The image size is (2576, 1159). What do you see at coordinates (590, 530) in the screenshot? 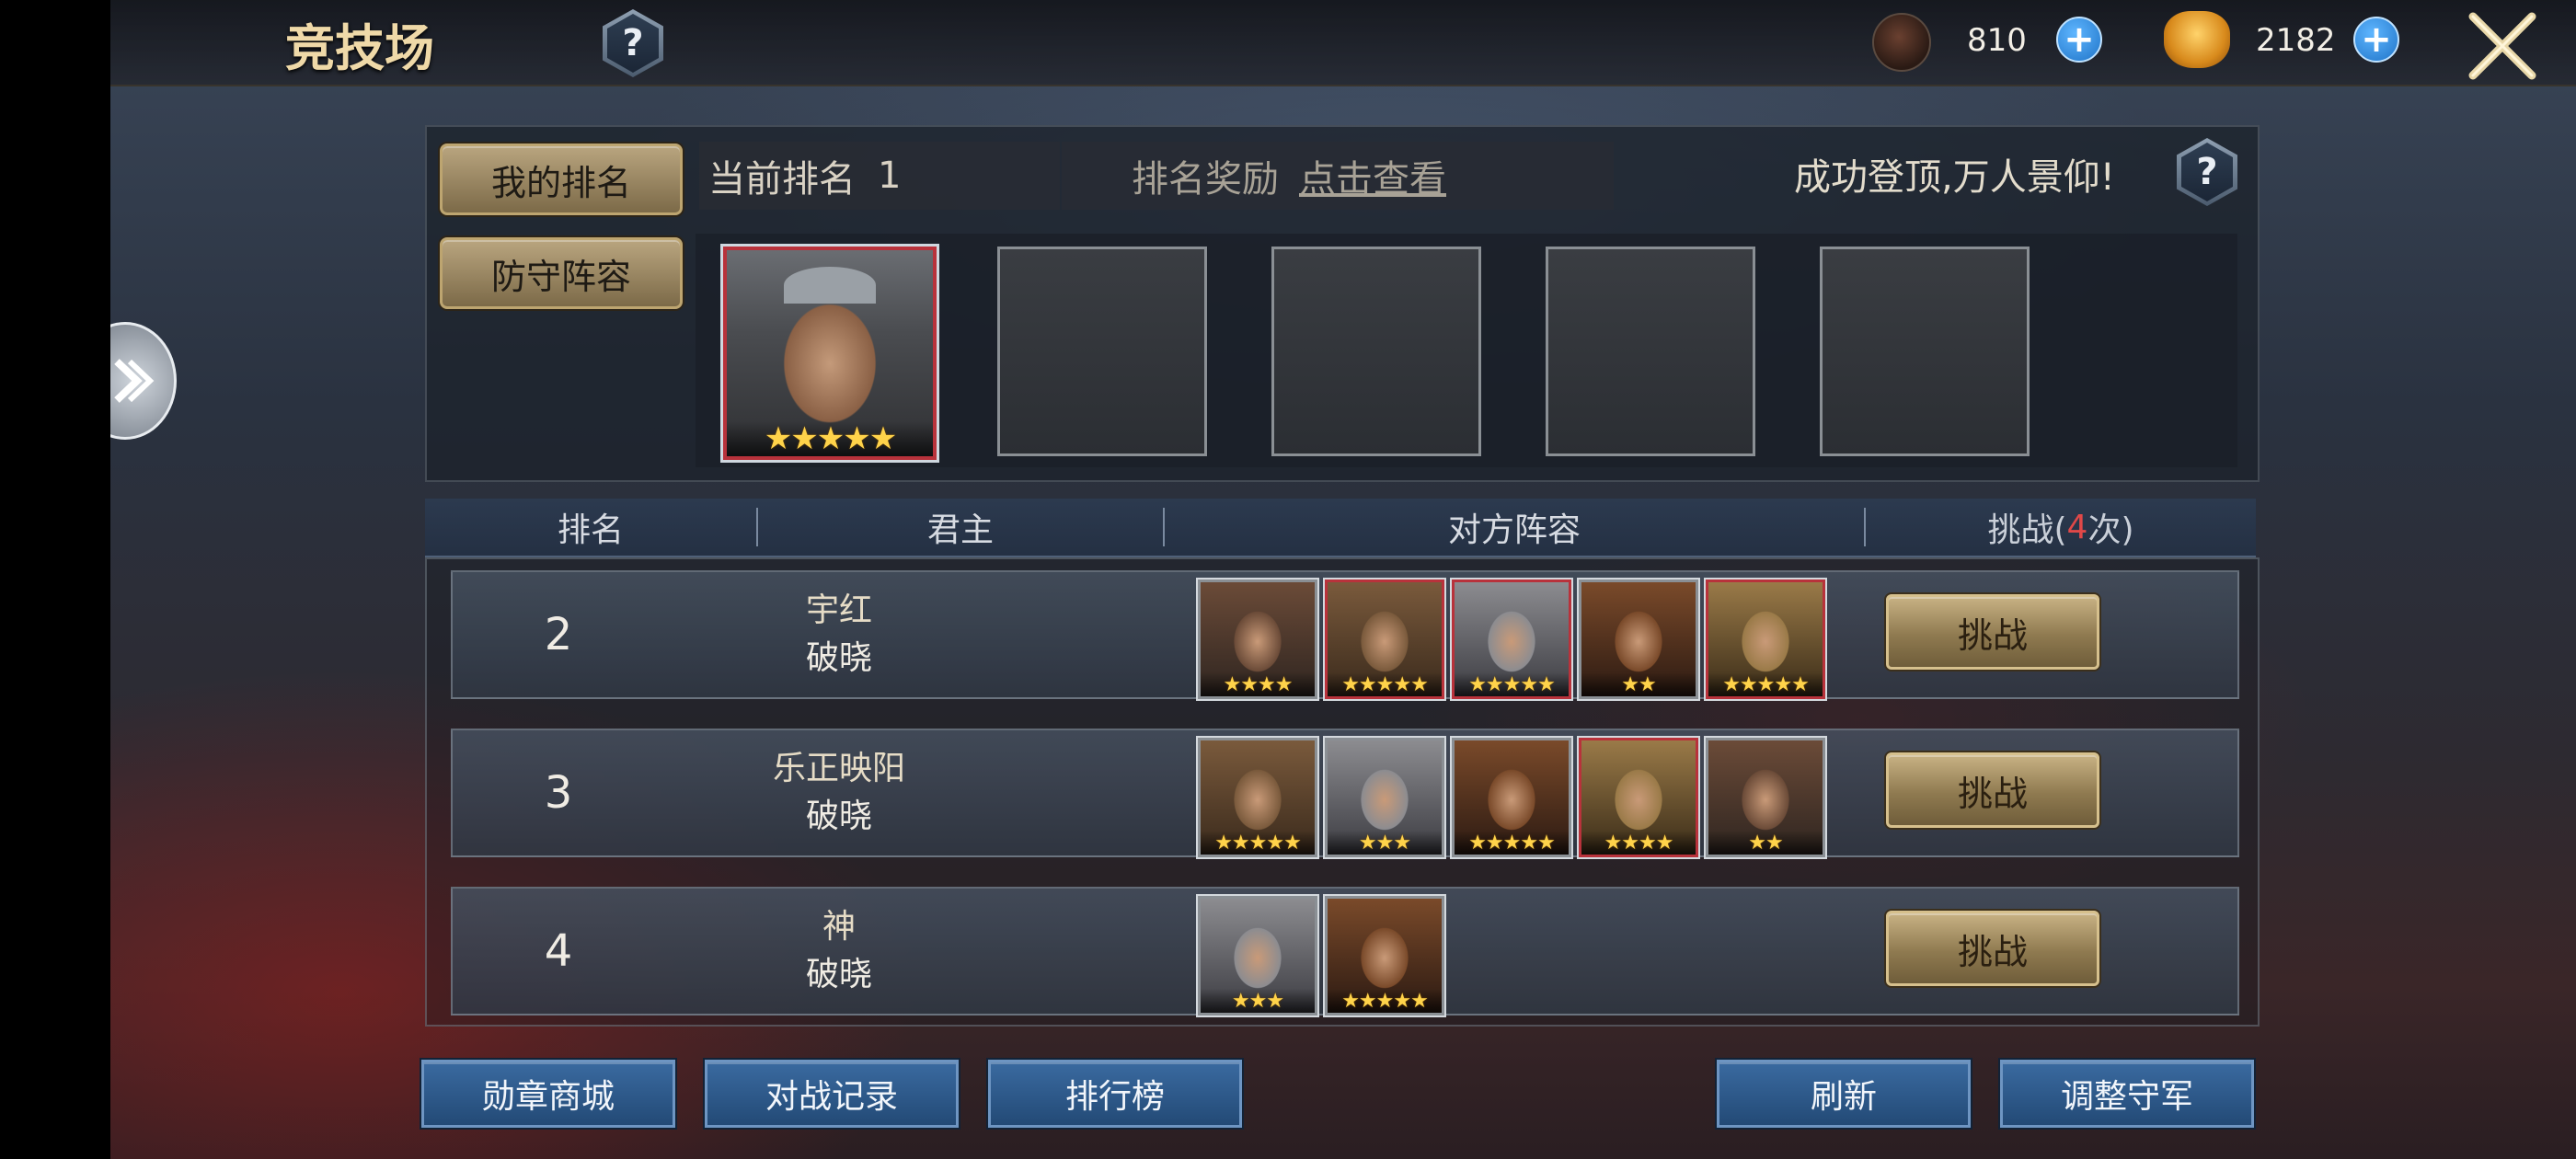
I see `header-rank: 排名` at bounding box center [590, 530].